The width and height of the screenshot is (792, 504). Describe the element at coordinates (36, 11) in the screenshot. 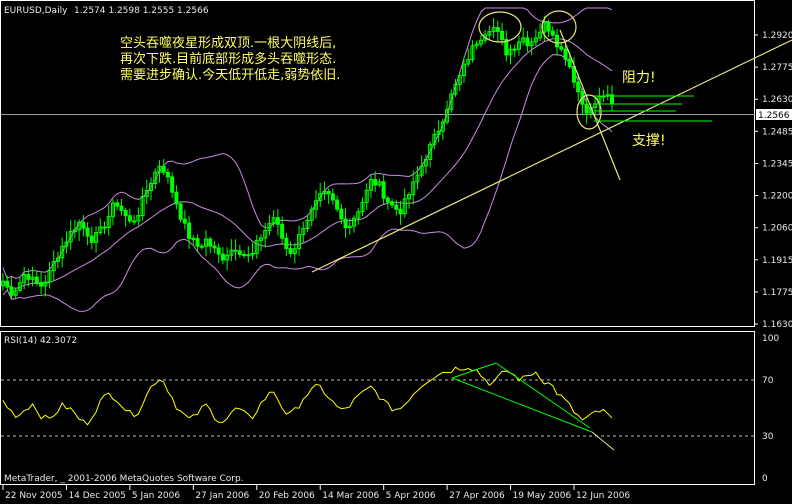

I see `chart-title: EURUSD,Daily` at that location.